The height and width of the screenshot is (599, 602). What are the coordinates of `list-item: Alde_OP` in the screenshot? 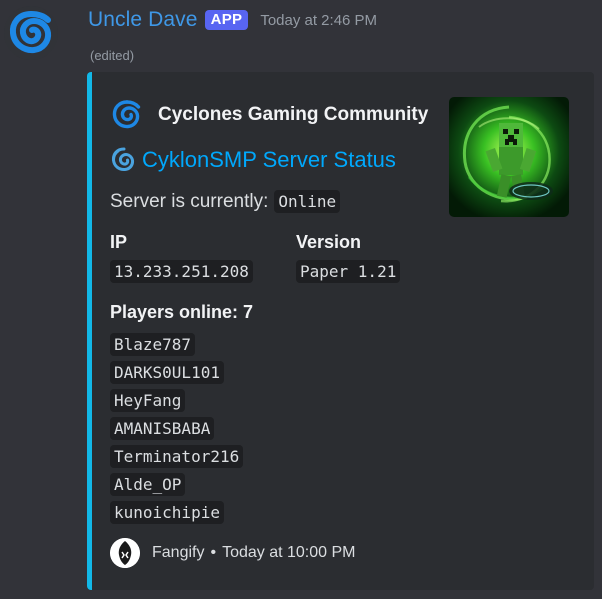 It's located at (176, 485).